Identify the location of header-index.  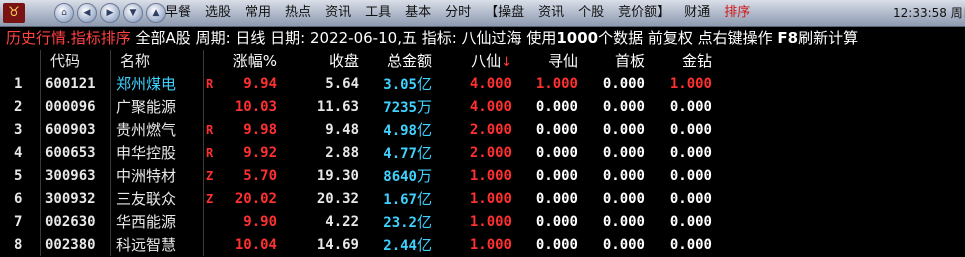
(20, 61).